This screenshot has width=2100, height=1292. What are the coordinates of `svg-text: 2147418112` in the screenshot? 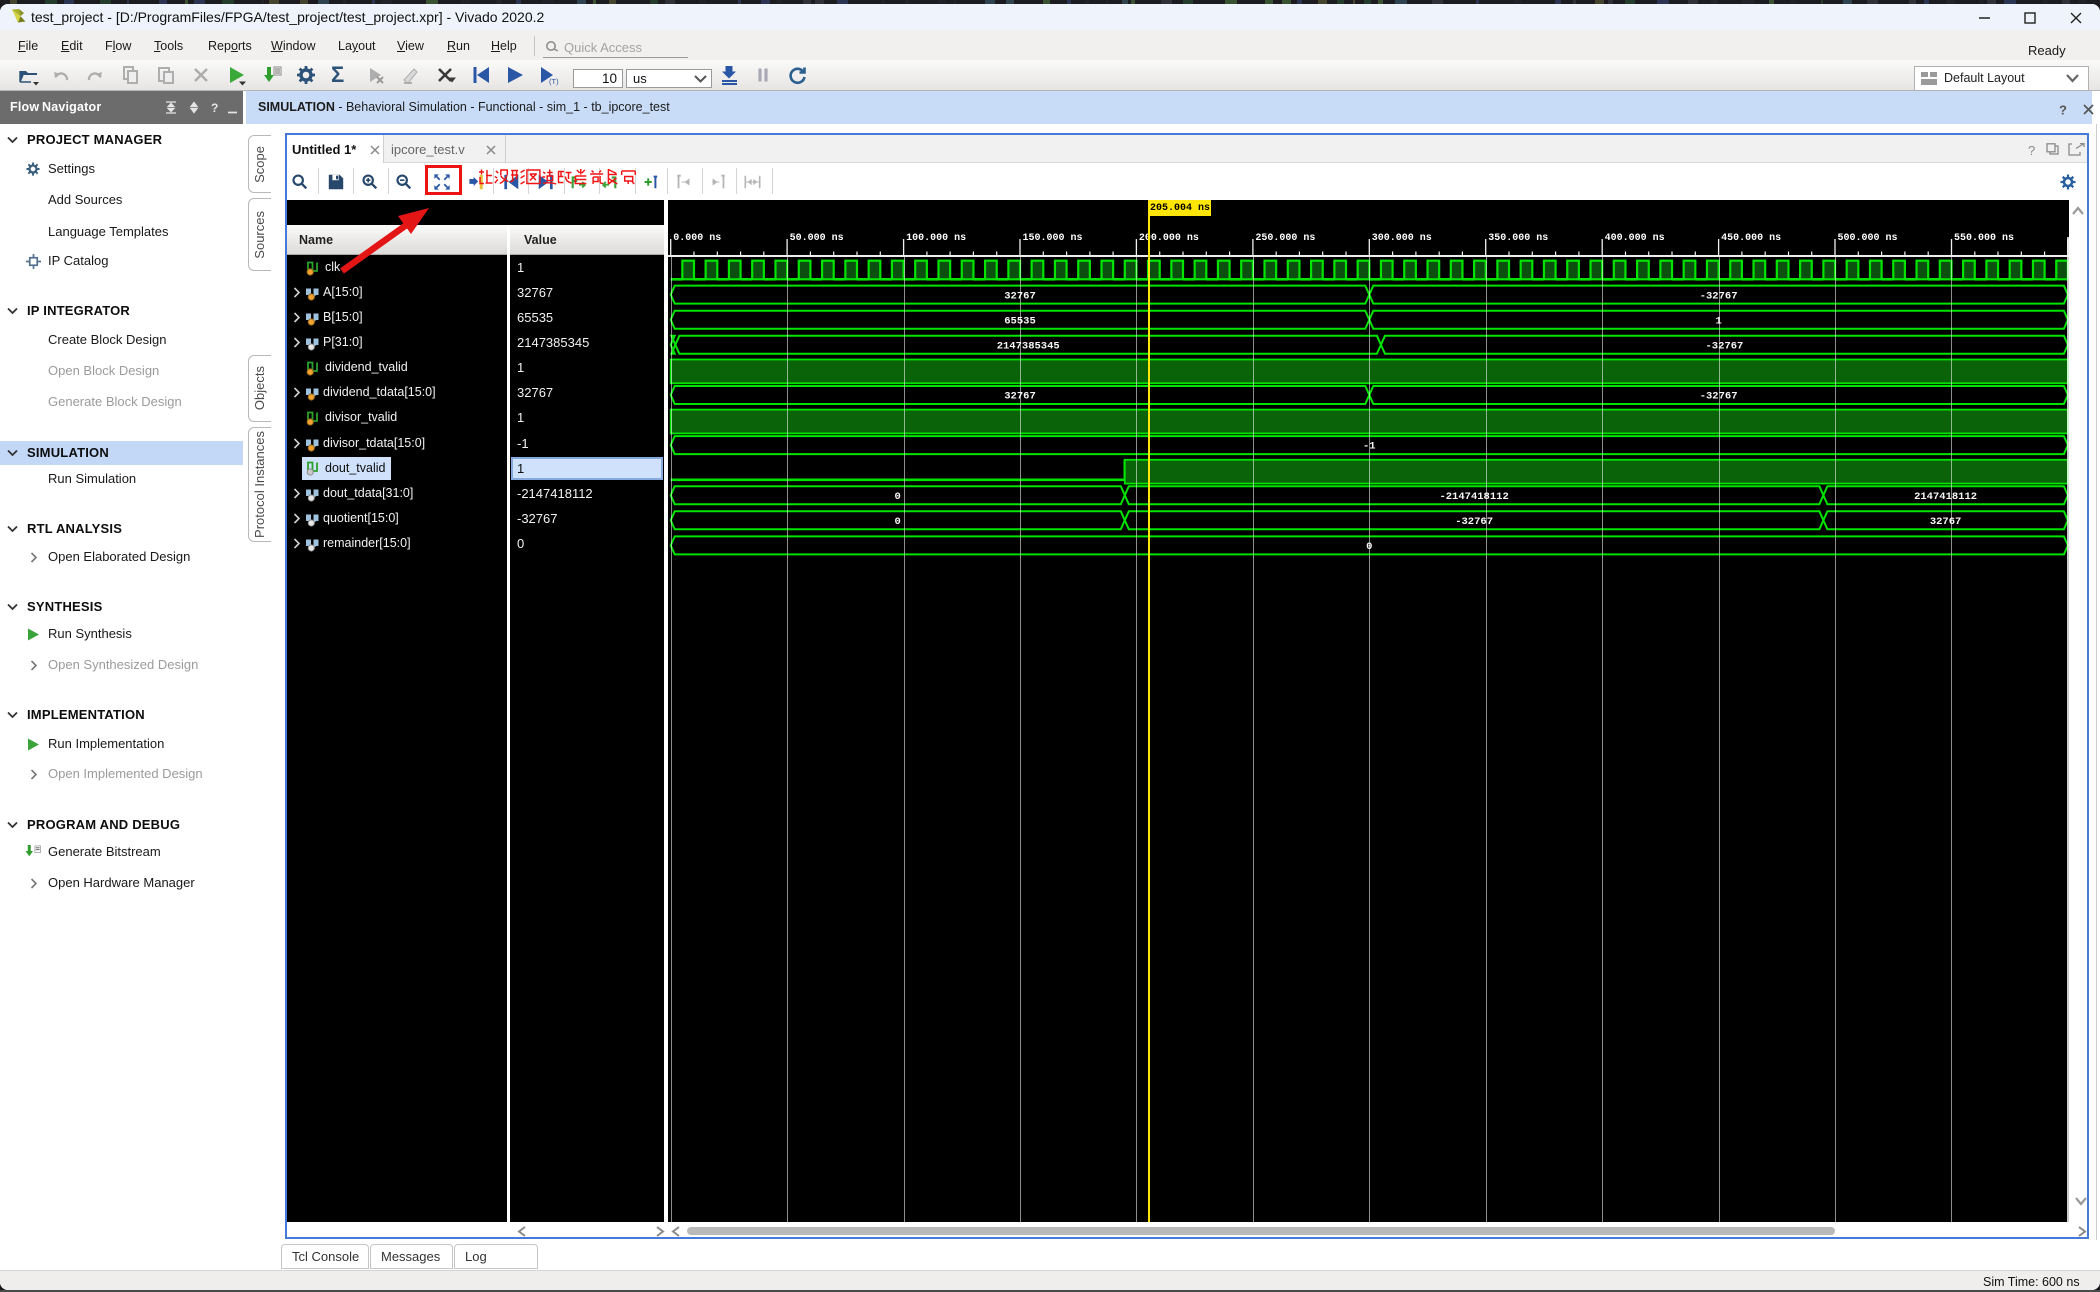 It's located at (1945, 497).